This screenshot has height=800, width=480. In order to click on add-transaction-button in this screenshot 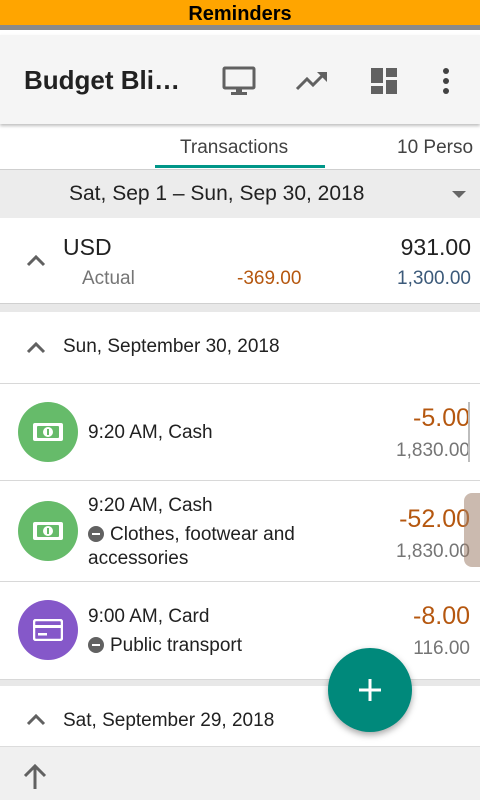, I will do `click(370, 690)`.